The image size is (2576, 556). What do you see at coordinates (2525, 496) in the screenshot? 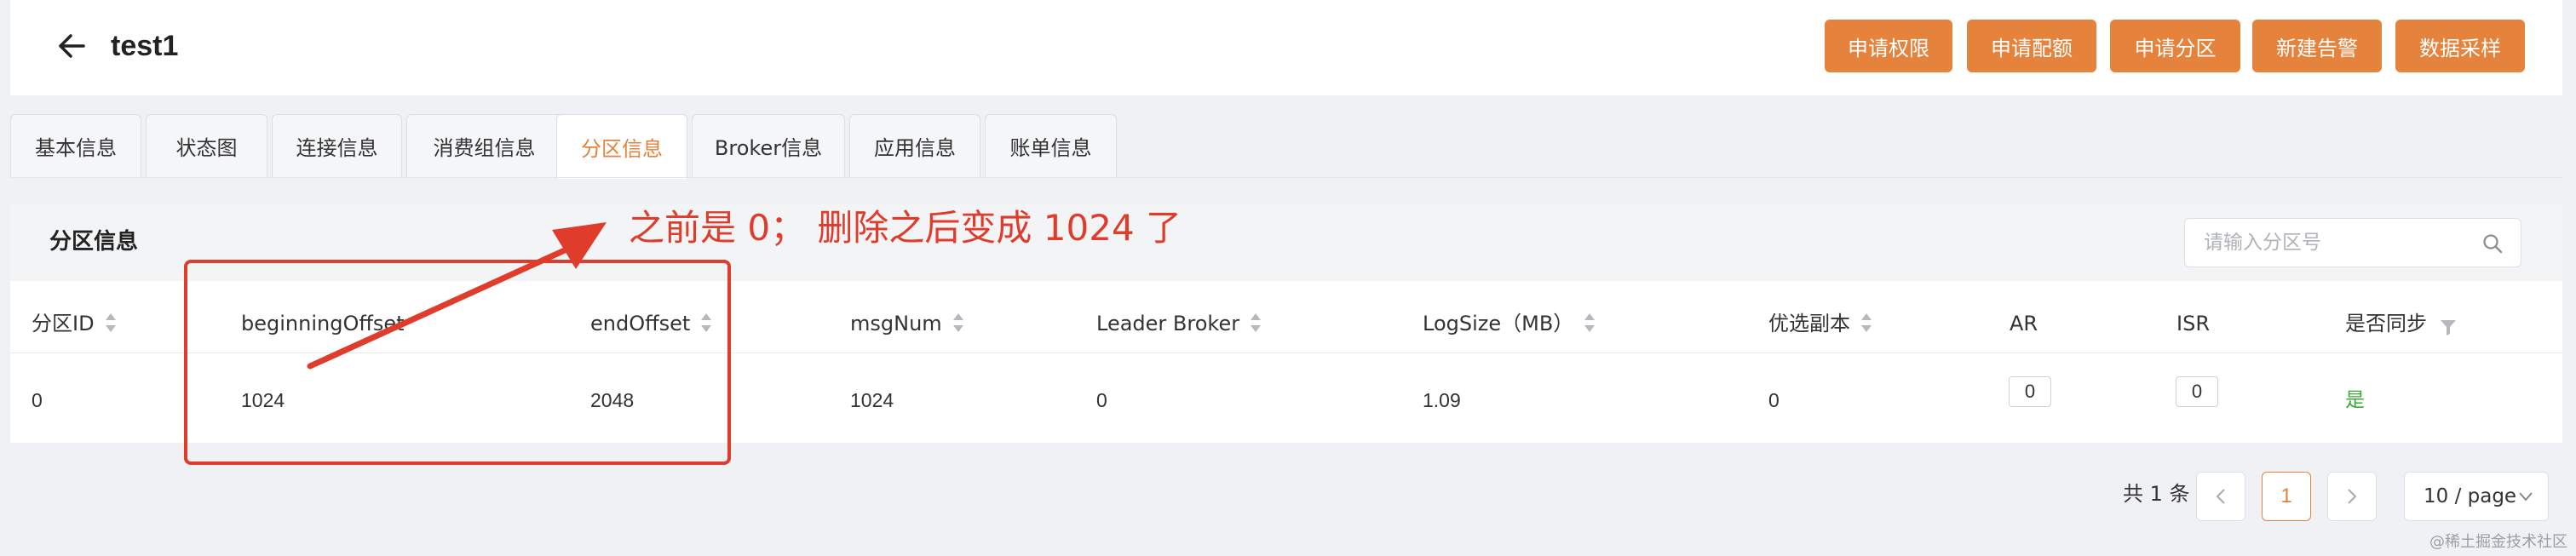
I see `chevron-down-icon` at bounding box center [2525, 496].